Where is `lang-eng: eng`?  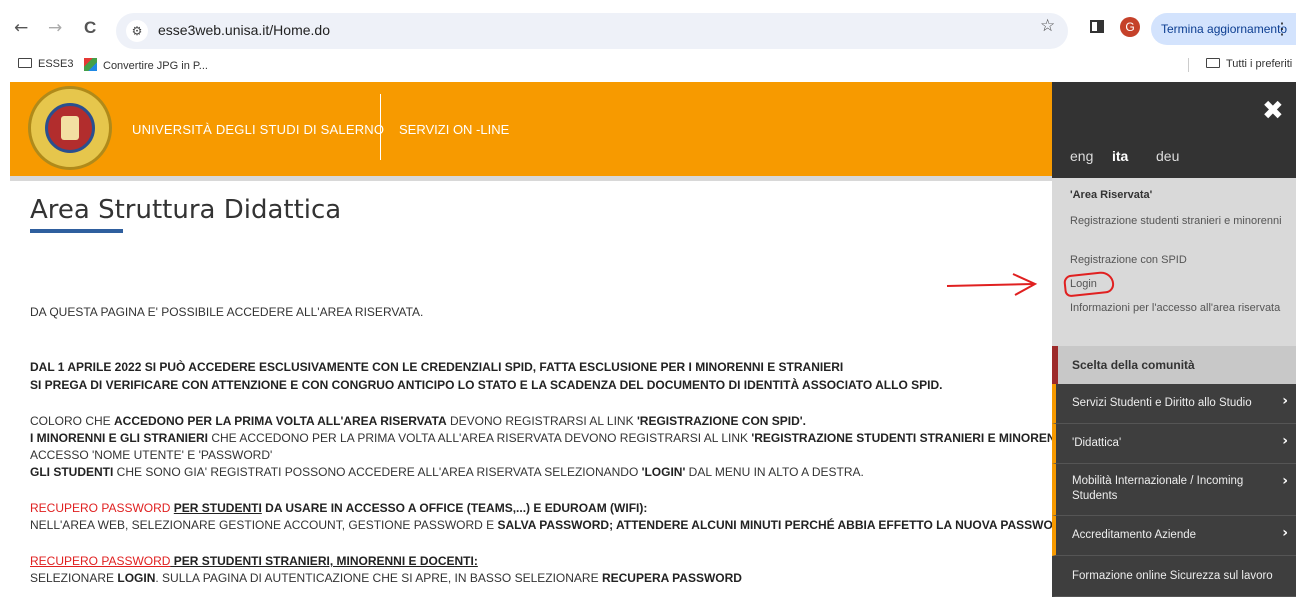 lang-eng: eng is located at coordinates (1081, 156).